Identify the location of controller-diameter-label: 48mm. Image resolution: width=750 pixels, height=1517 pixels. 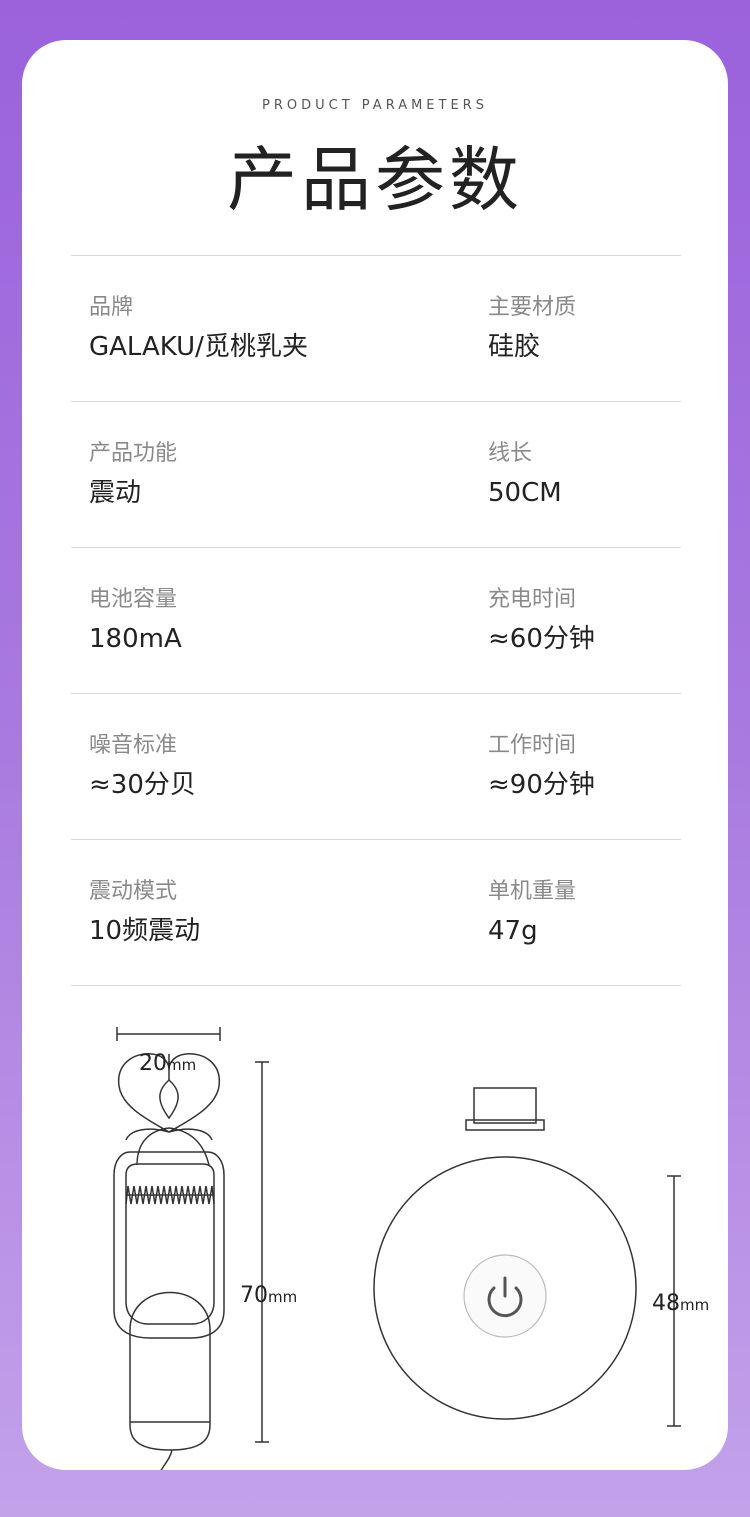
(680, 1303).